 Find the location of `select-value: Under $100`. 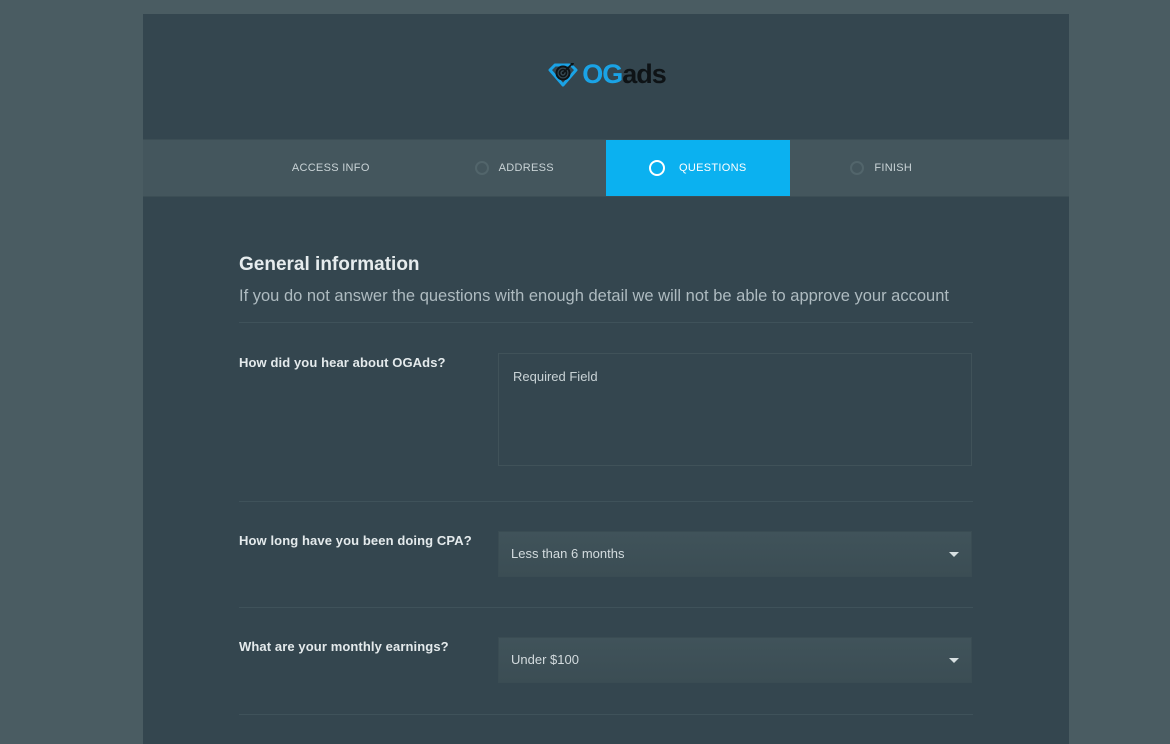

select-value: Under $100 is located at coordinates (545, 660).